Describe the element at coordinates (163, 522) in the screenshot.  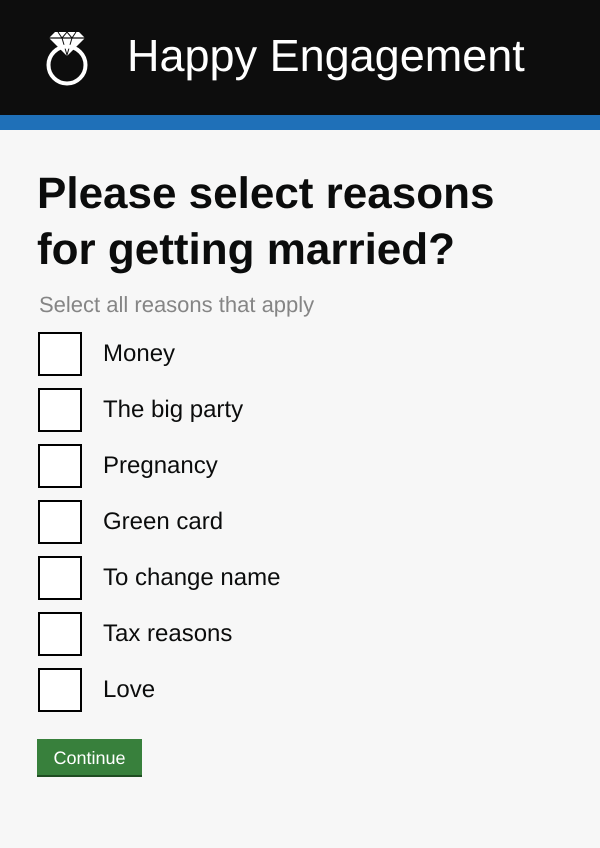
I see `option-label: Green card` at that location.